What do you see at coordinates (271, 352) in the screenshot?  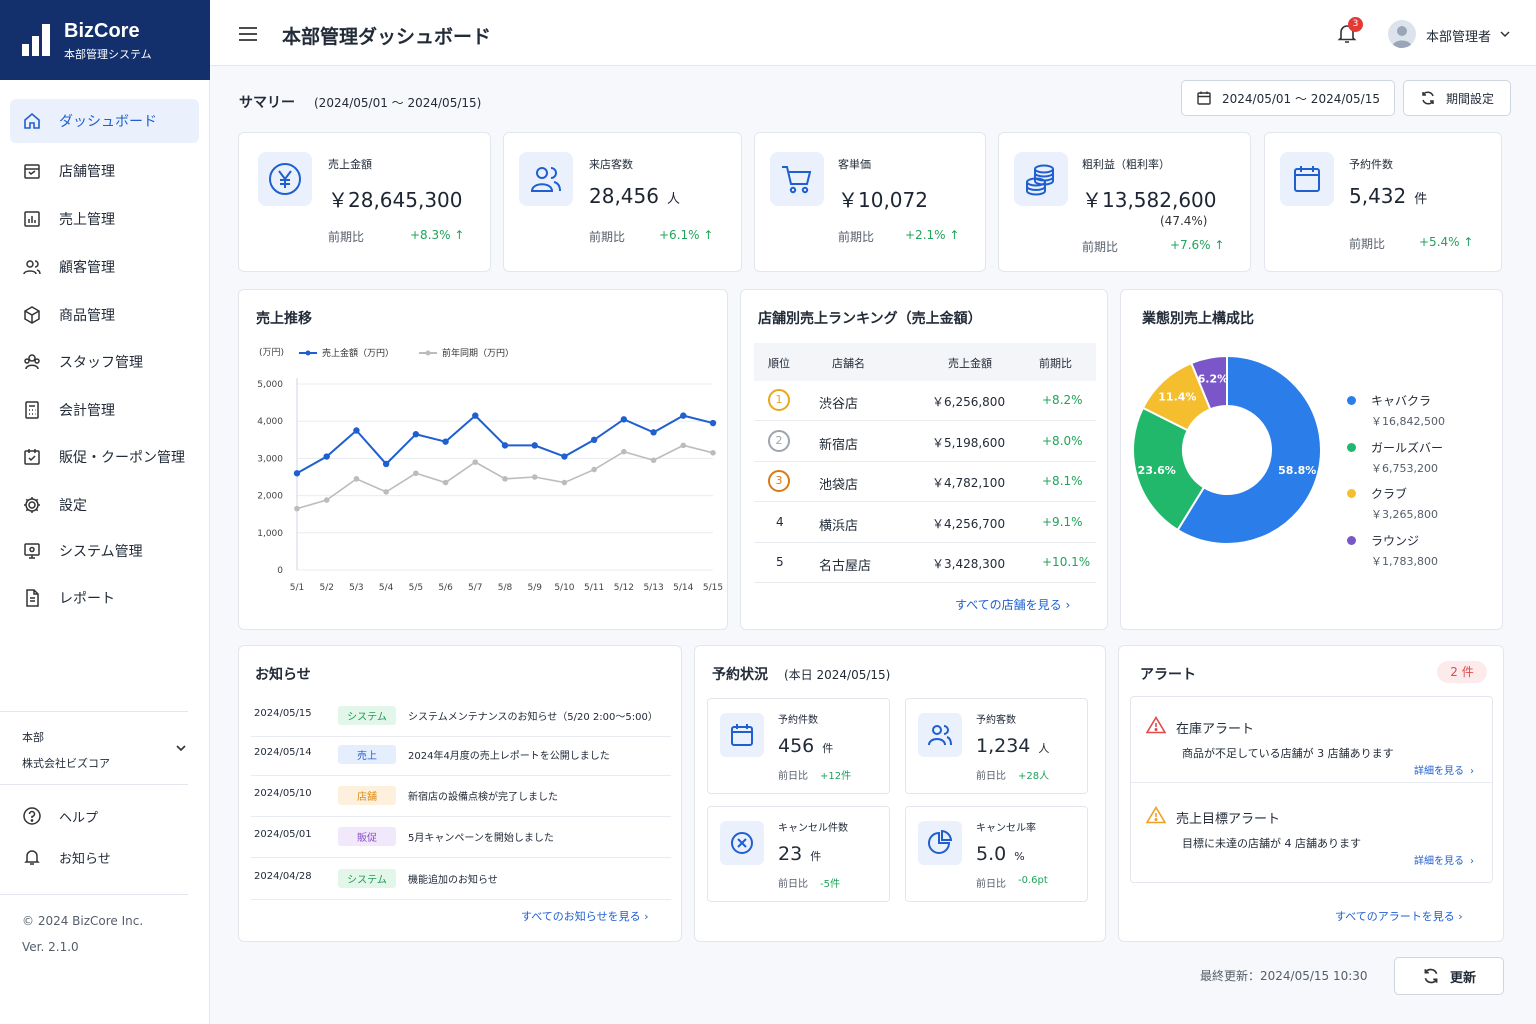 I see `y-axis-label: (万円)` at bounding box center [271, 352].